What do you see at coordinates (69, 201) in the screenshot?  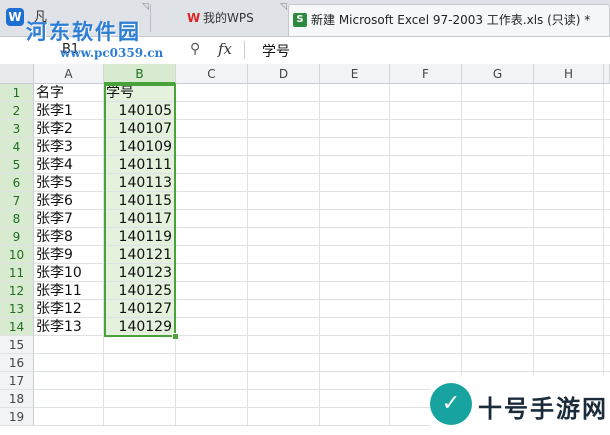 I see `cell-name: 张李6` at bounding box center [69, 201].